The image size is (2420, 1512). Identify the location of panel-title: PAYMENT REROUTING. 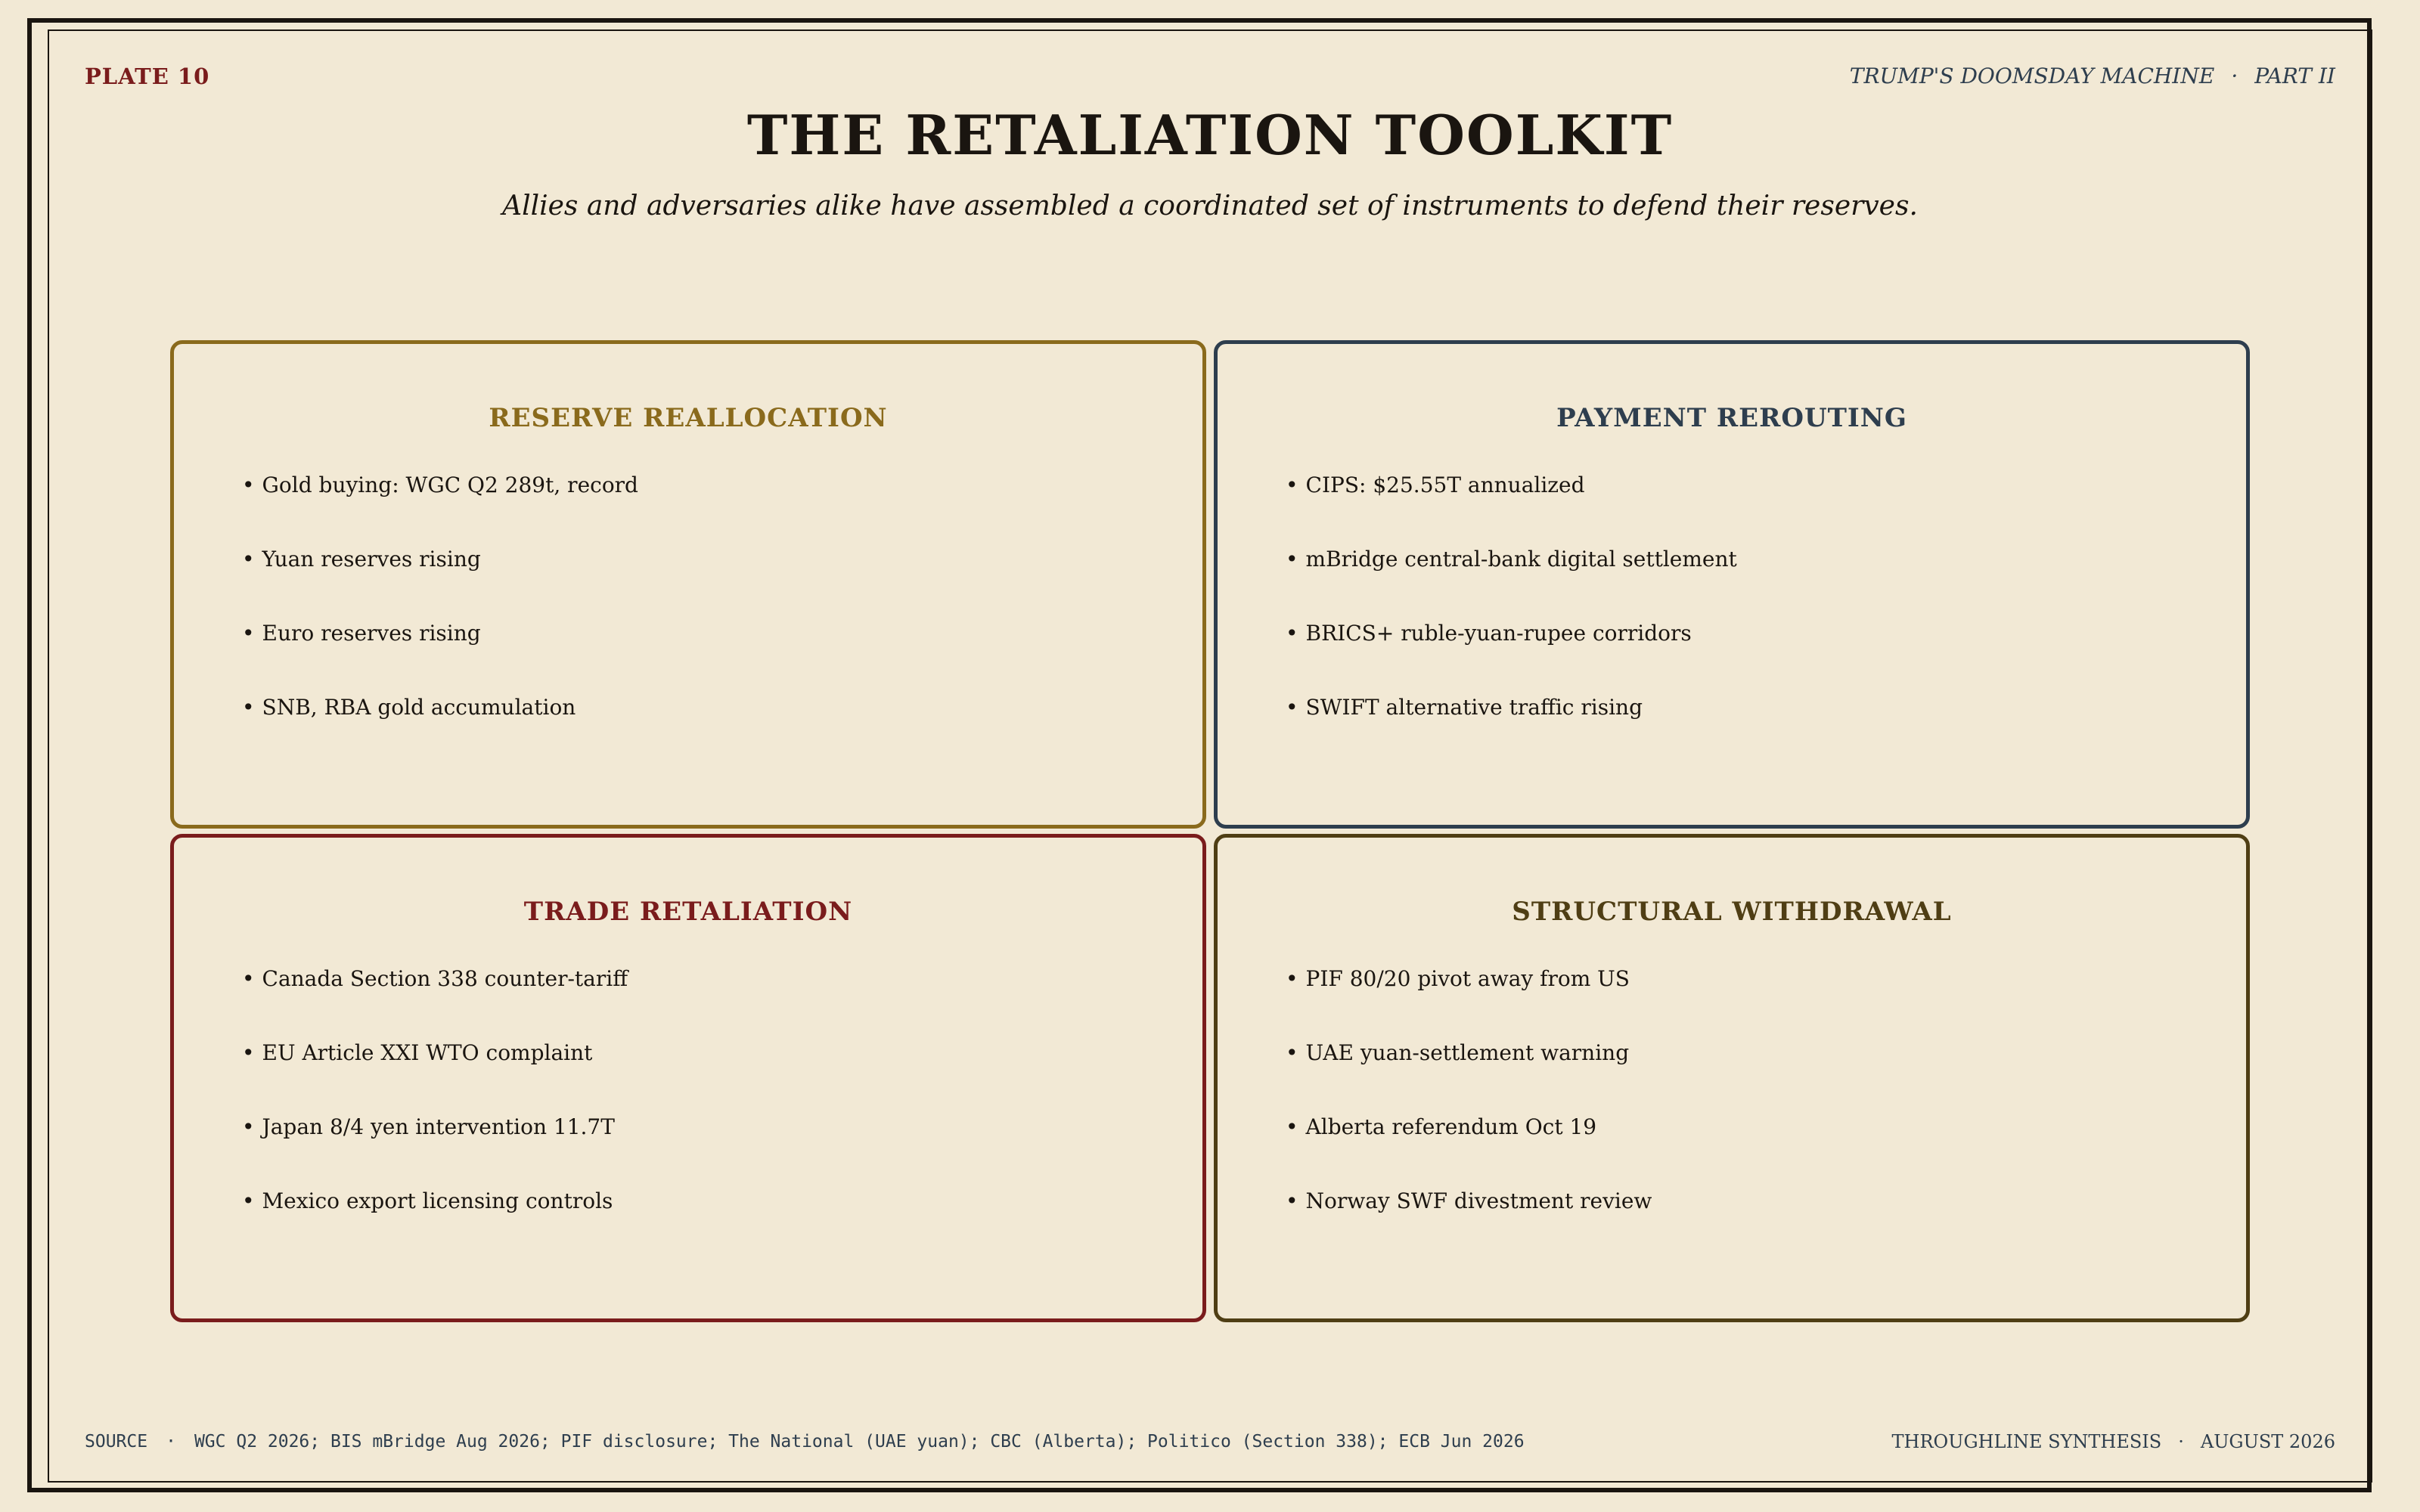
(1731, 418).